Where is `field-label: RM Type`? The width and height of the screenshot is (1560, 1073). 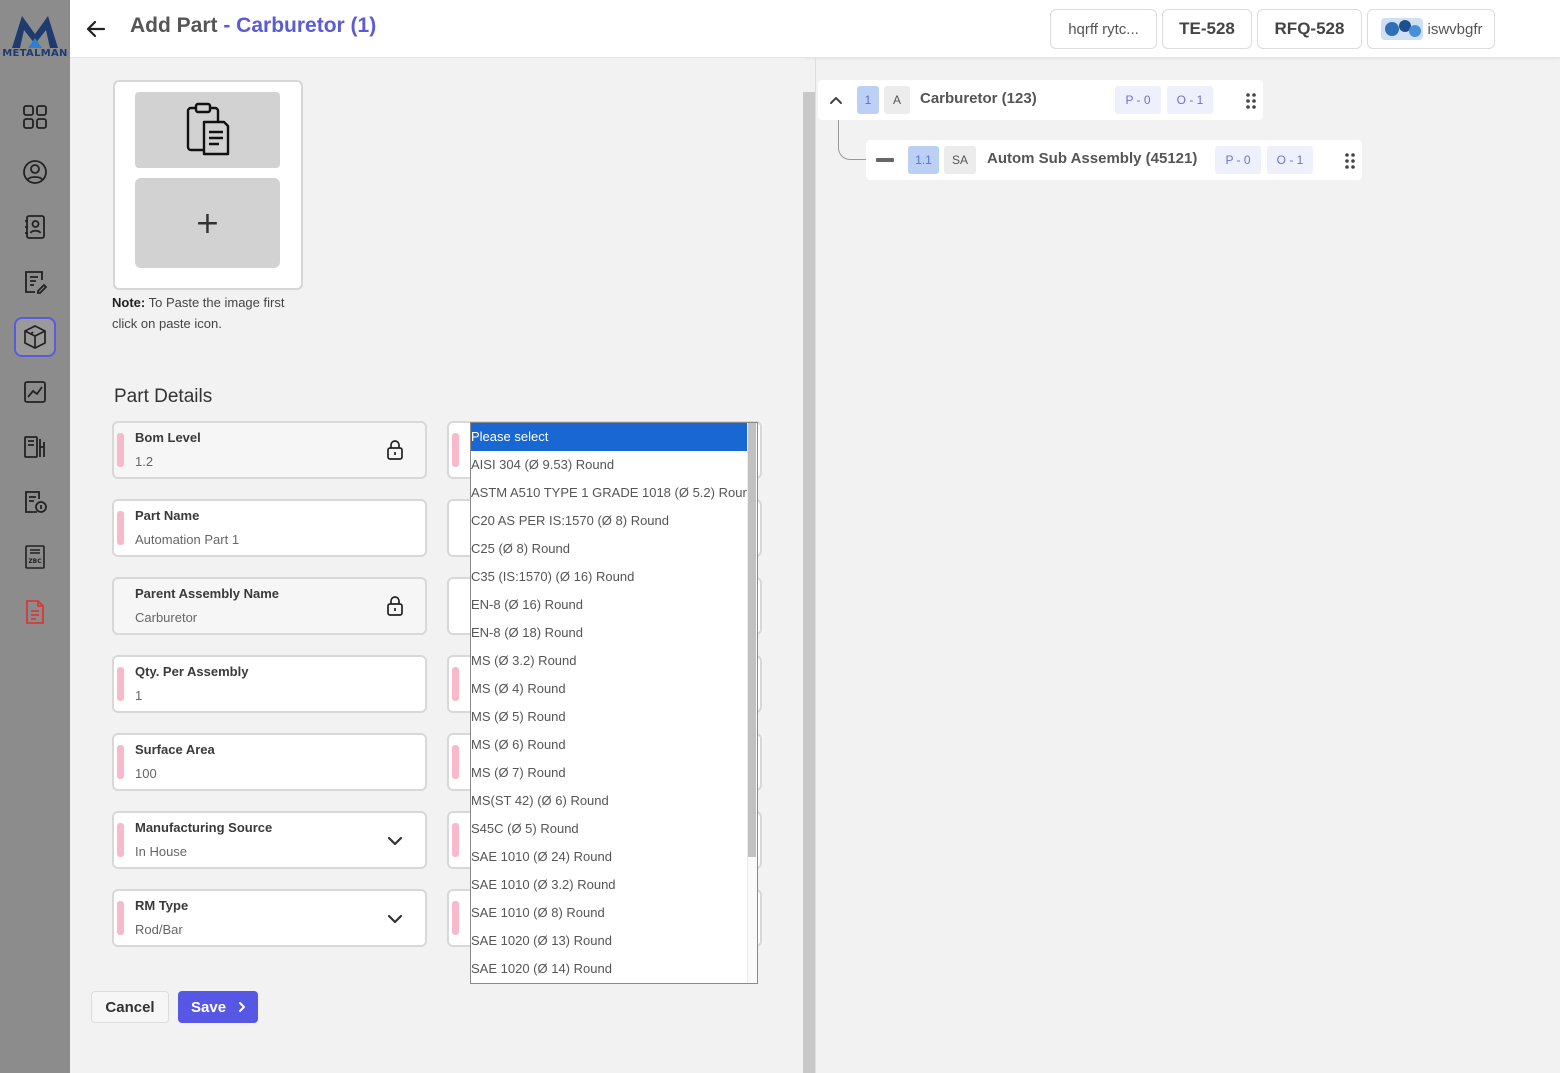
field-label: RM Type is located at coordinates (162, 905).